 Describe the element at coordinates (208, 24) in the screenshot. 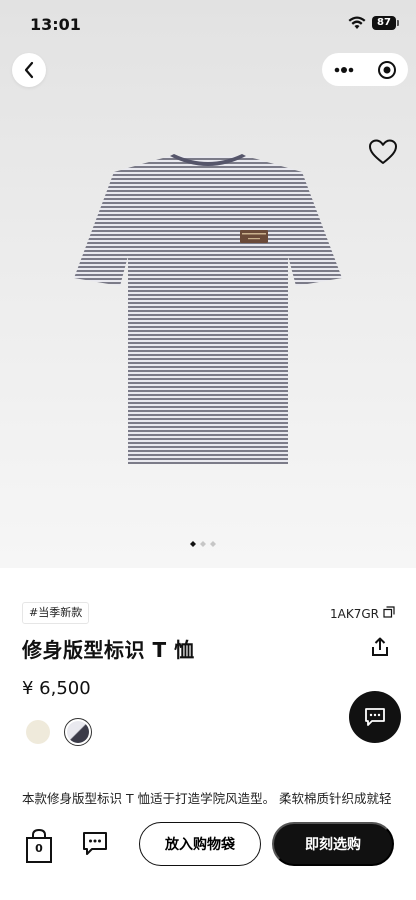

I see `status-bar: 13:01 87` at that location.